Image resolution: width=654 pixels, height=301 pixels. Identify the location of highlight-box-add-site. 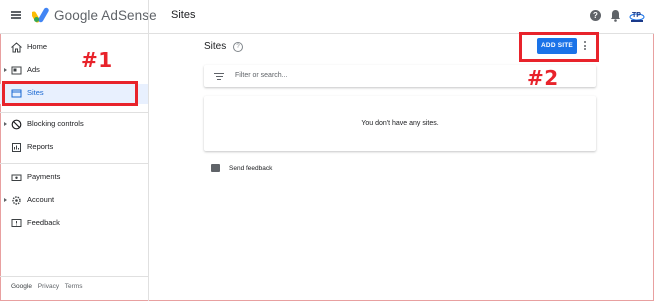
(559, 47).